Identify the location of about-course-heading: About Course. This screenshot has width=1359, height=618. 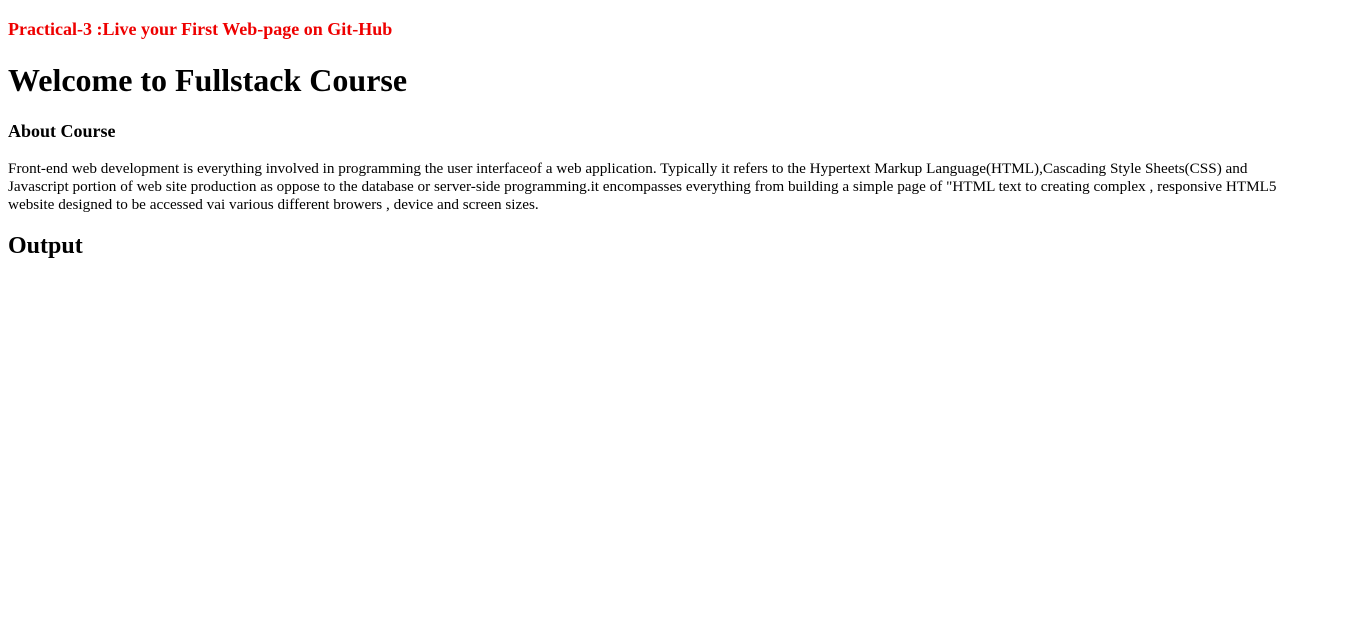
(62, 131).